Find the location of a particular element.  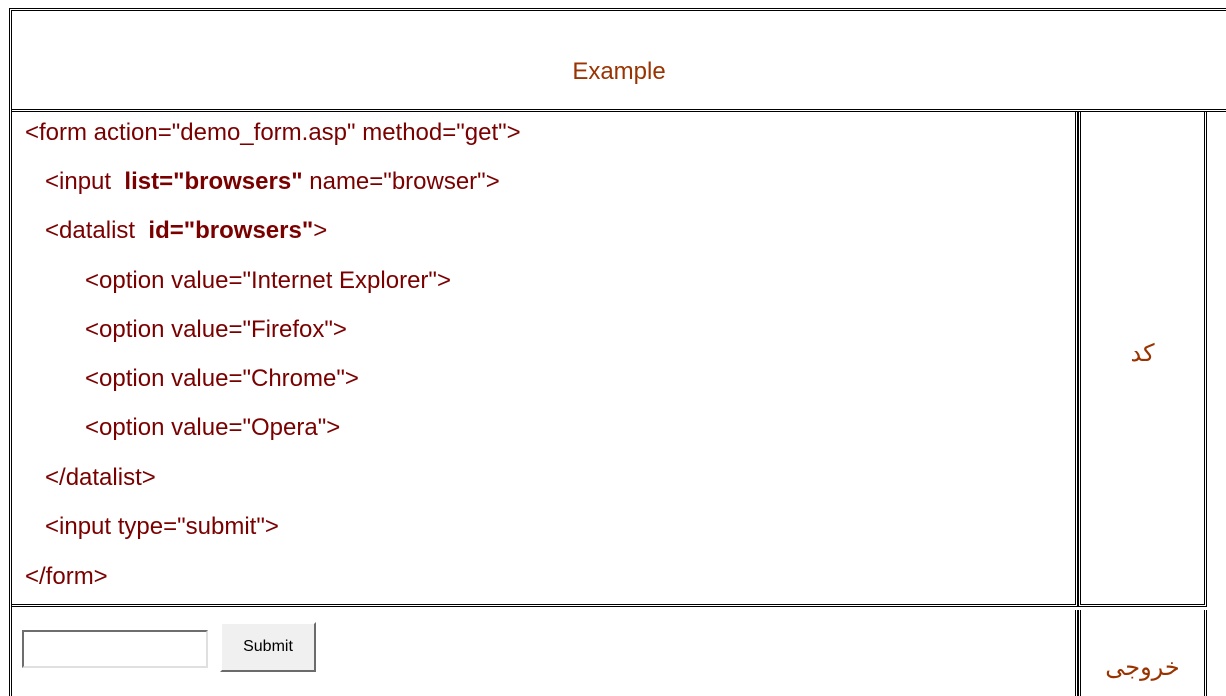

code-text: > is located at coordinates (320, 230).